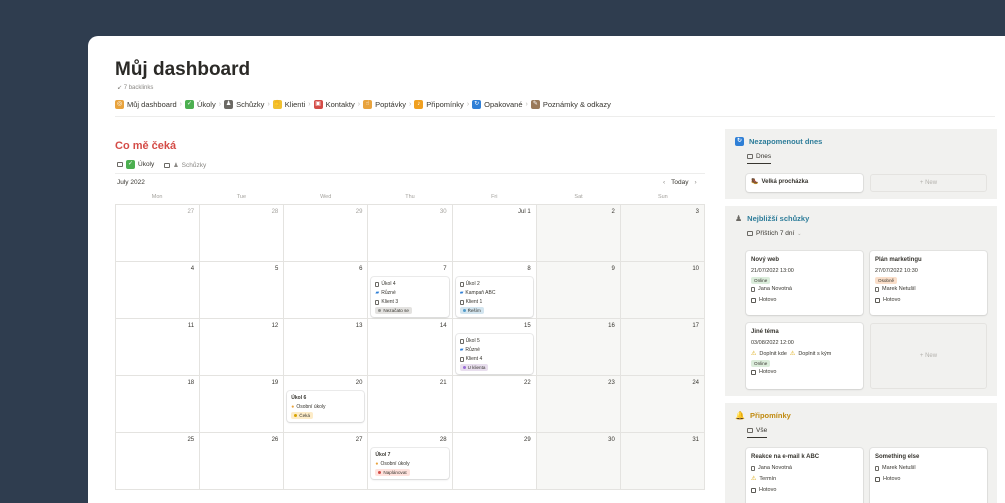  What do you see at coordinates (288, 104) in the screenshot?
I see `nav-link: ✋ Klienti` at bounding box center [288, 104].